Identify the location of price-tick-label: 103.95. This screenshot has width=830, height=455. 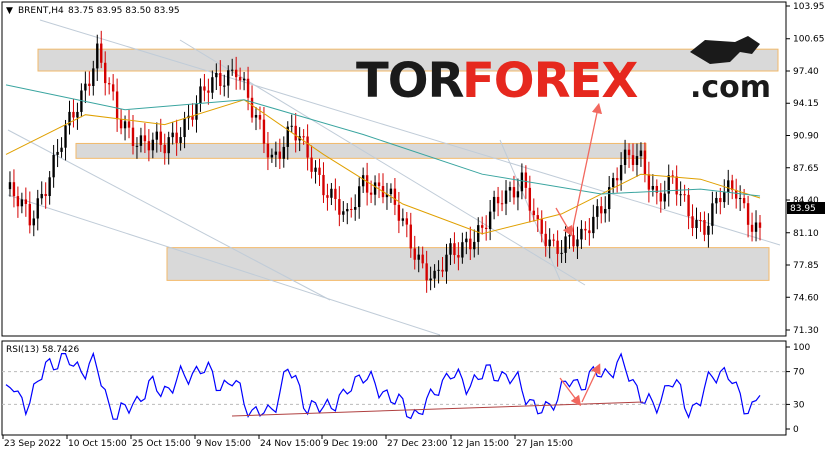
(809, 7).